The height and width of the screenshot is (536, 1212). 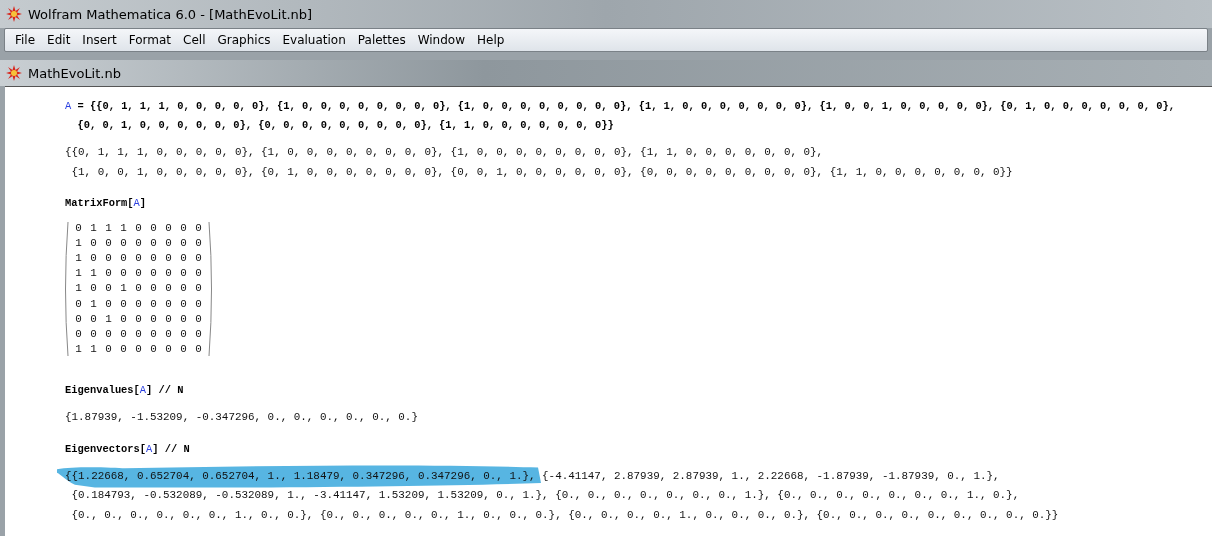 I want to click on output-text: {{0, 1, 1, 1, 0, 0, 0, 0, 0}, {1, 0, 0, 0, 0, 0, 0, 0, 0}, {1, 0, 0, 0, 0, 0, 0, 0, 0}, {1, 1, 0, 0, 0, 0, 0, 0, 0},, so click(x=444, y=152).